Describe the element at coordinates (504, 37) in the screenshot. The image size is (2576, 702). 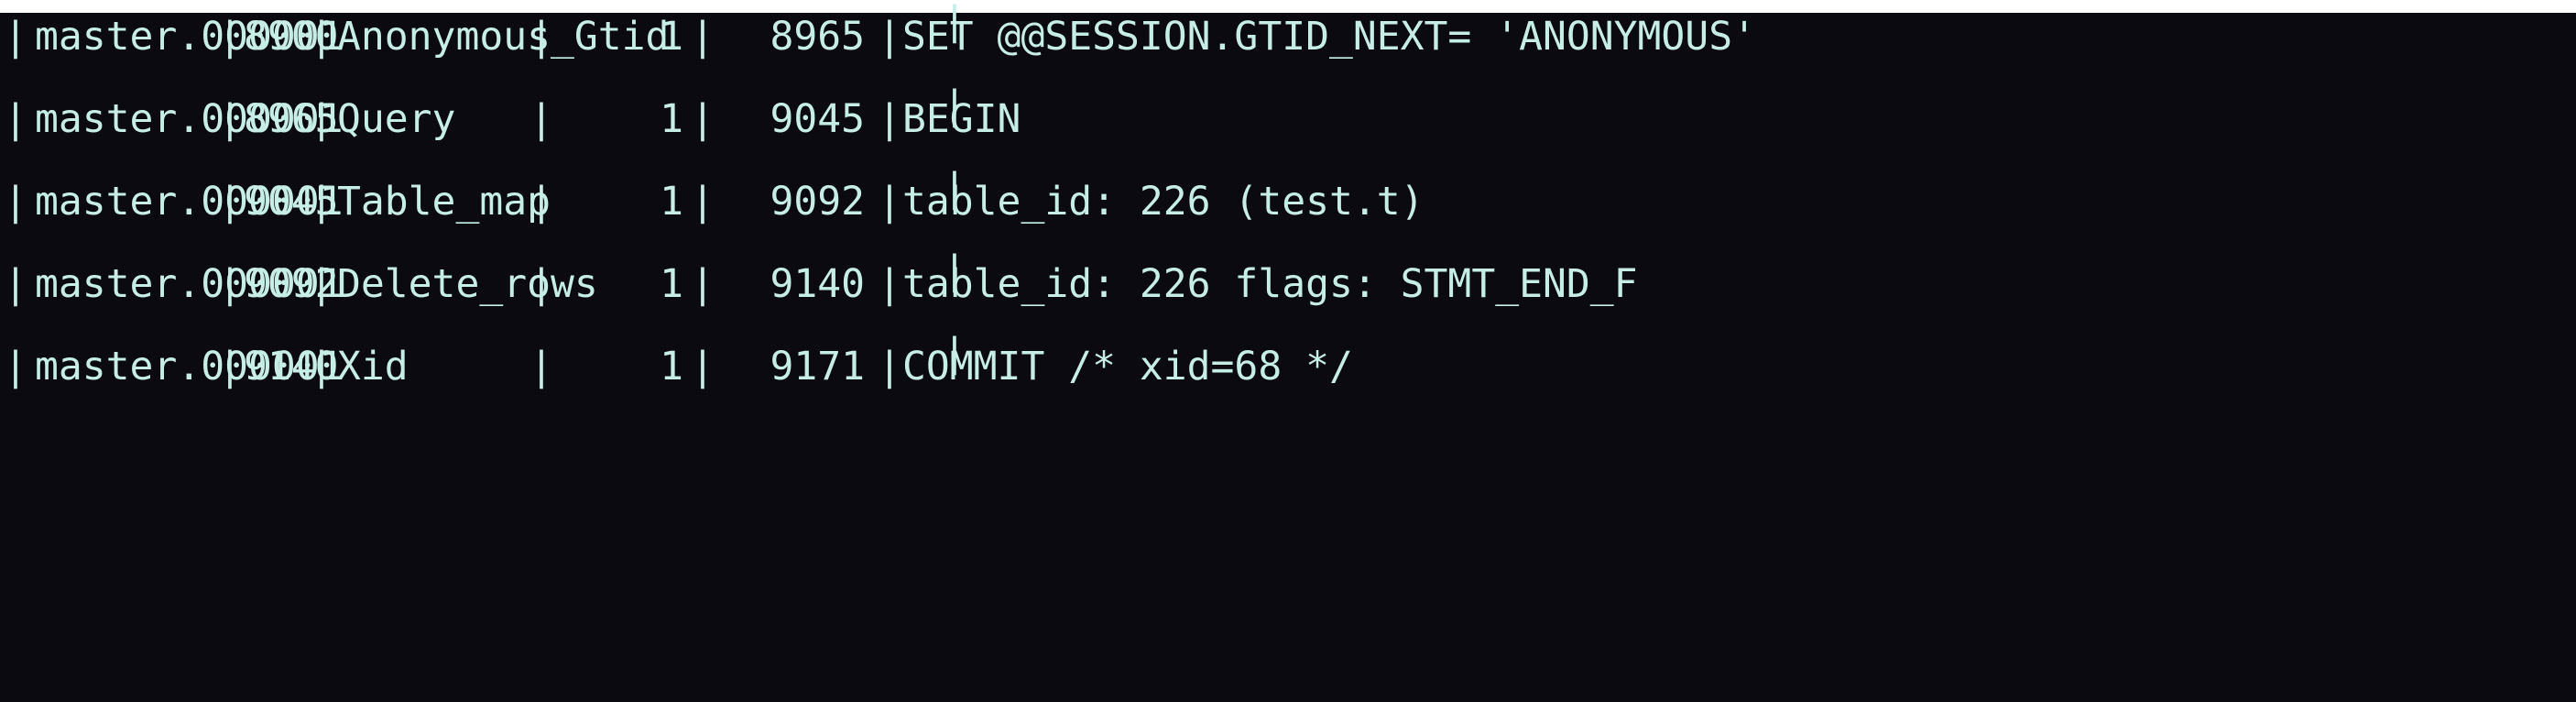
I see `event-type-cell: Anonymous_Gtid` at that location.